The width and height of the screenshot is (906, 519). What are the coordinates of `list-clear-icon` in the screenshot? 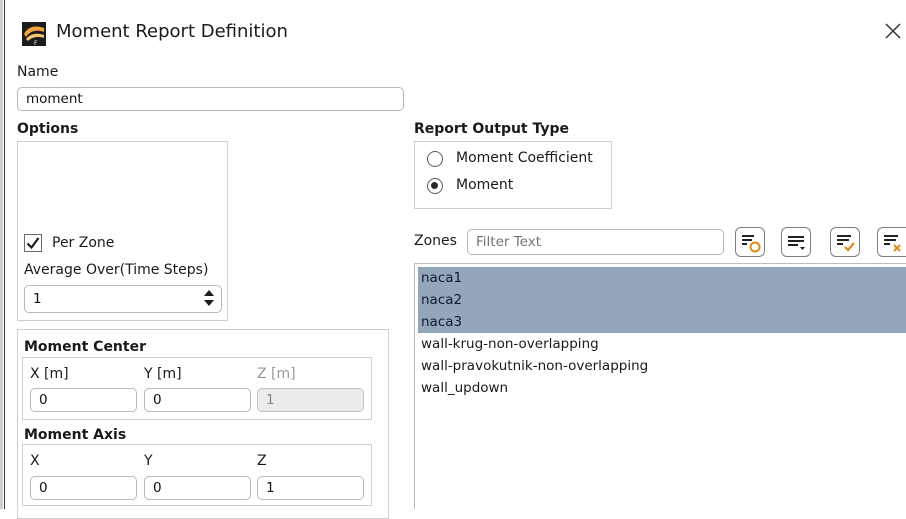 It's located at (892, 243).